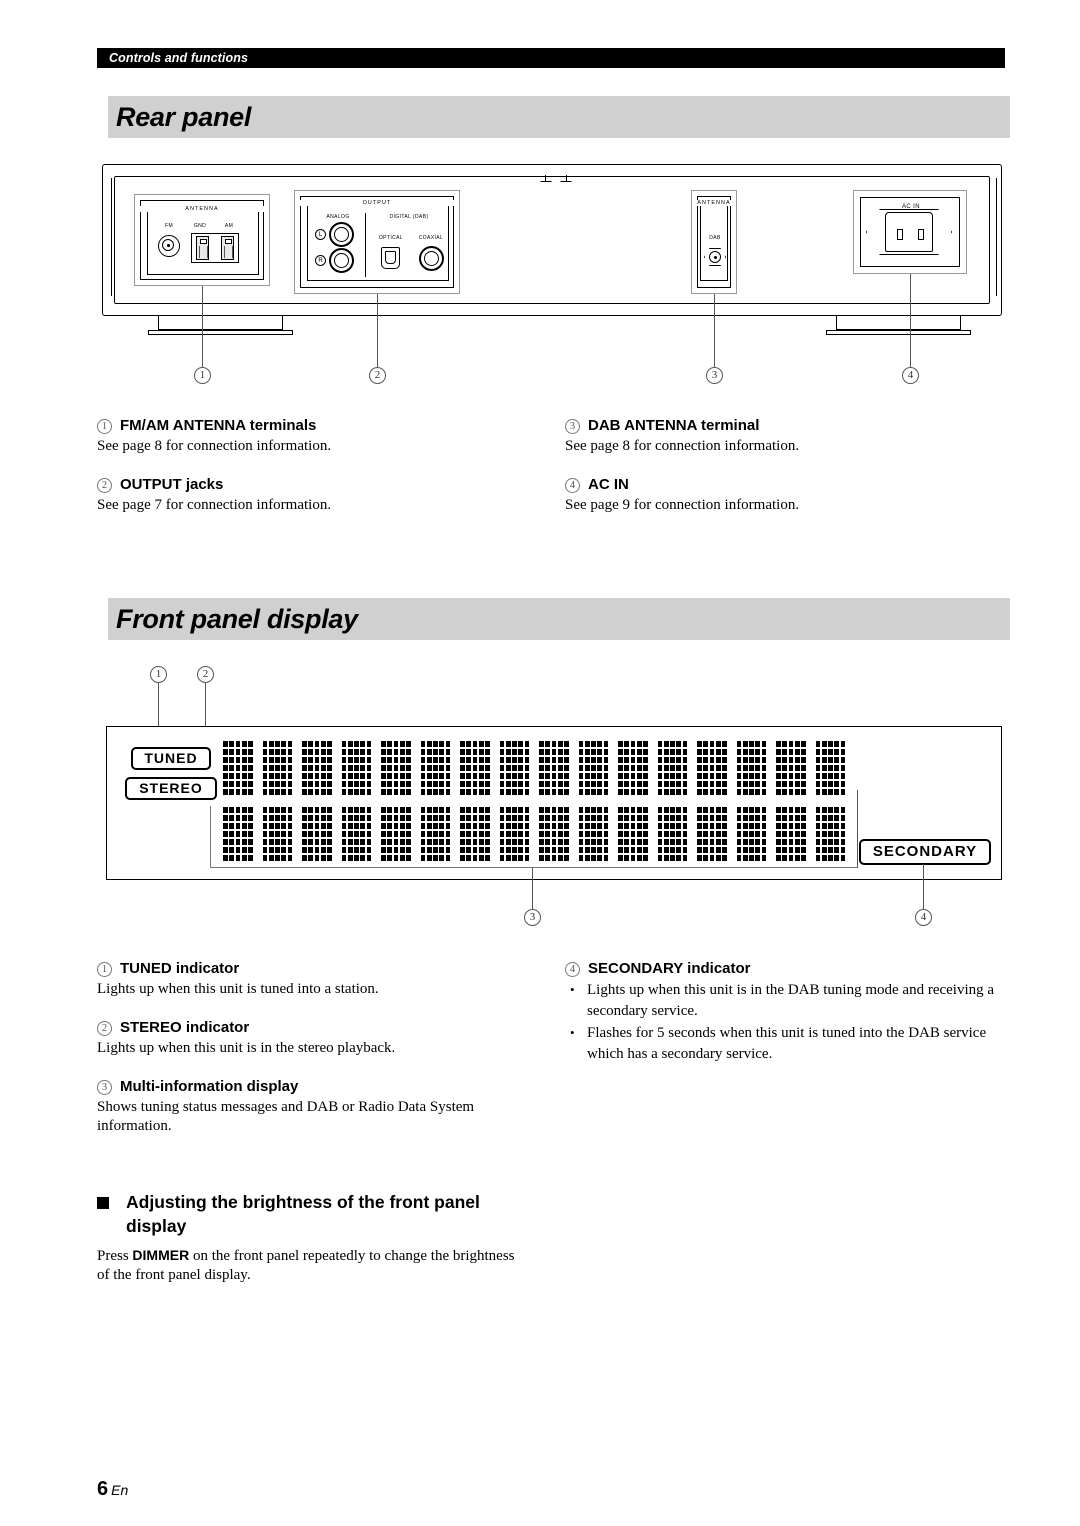 The height and width of the screenshot is (1526, 1080). I want to click on rear-item-2-heading: 2 OUTPUT jacks, so click(313, 484).